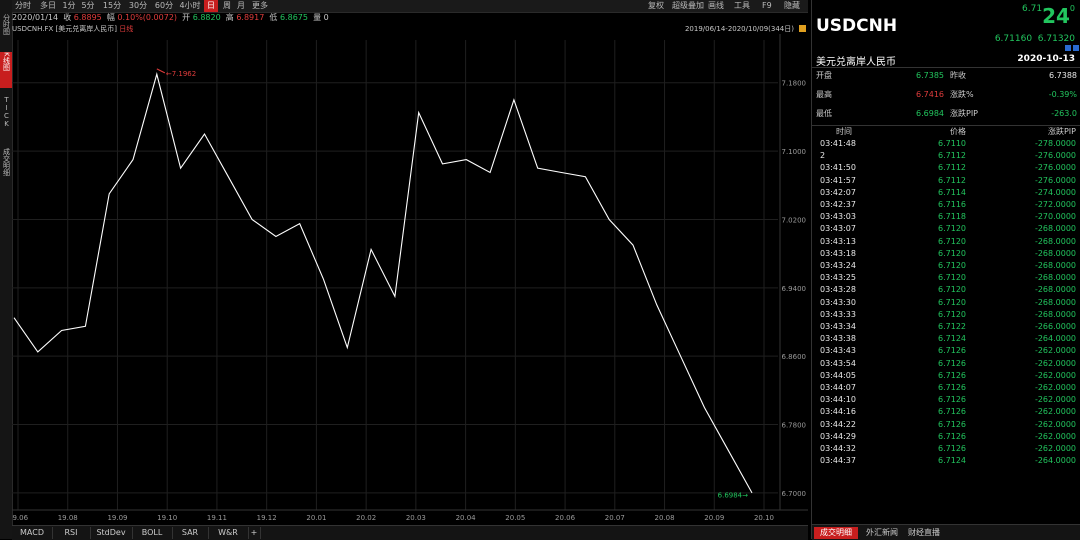 The height and width of the screenshot is (540, 1080). What do you see at coordinates (111, 533) in the screenshot?
I see `indicator-2: StdDev` at bounding box center [111, 533].